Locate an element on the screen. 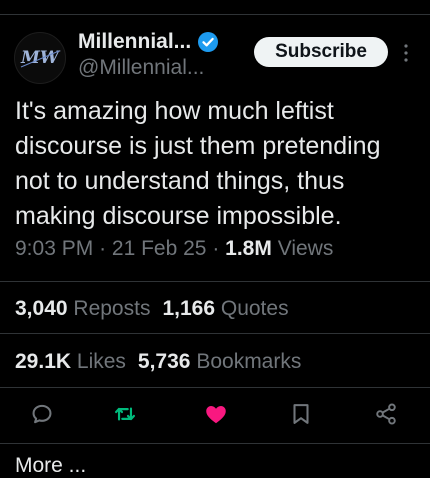 This screenshot has width=430, height=478. bookmarks-count: 5,736 is located at coordinates (164, 361).